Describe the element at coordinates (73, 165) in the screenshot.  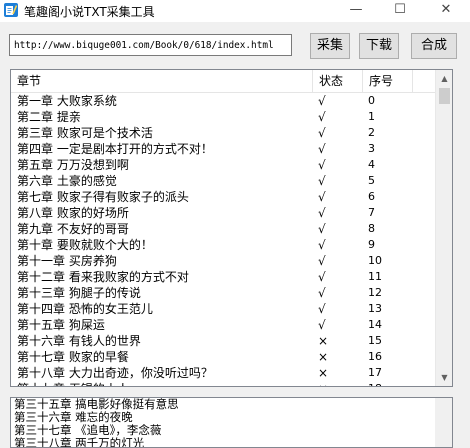
I see `chapter-cell: 第五章 万万没想到啊` at that location.